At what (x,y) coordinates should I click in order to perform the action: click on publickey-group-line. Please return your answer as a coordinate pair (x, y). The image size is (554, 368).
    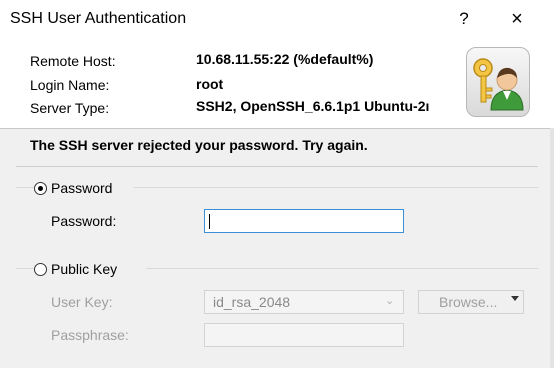
    Looking at the image, I should click on (342, 268).